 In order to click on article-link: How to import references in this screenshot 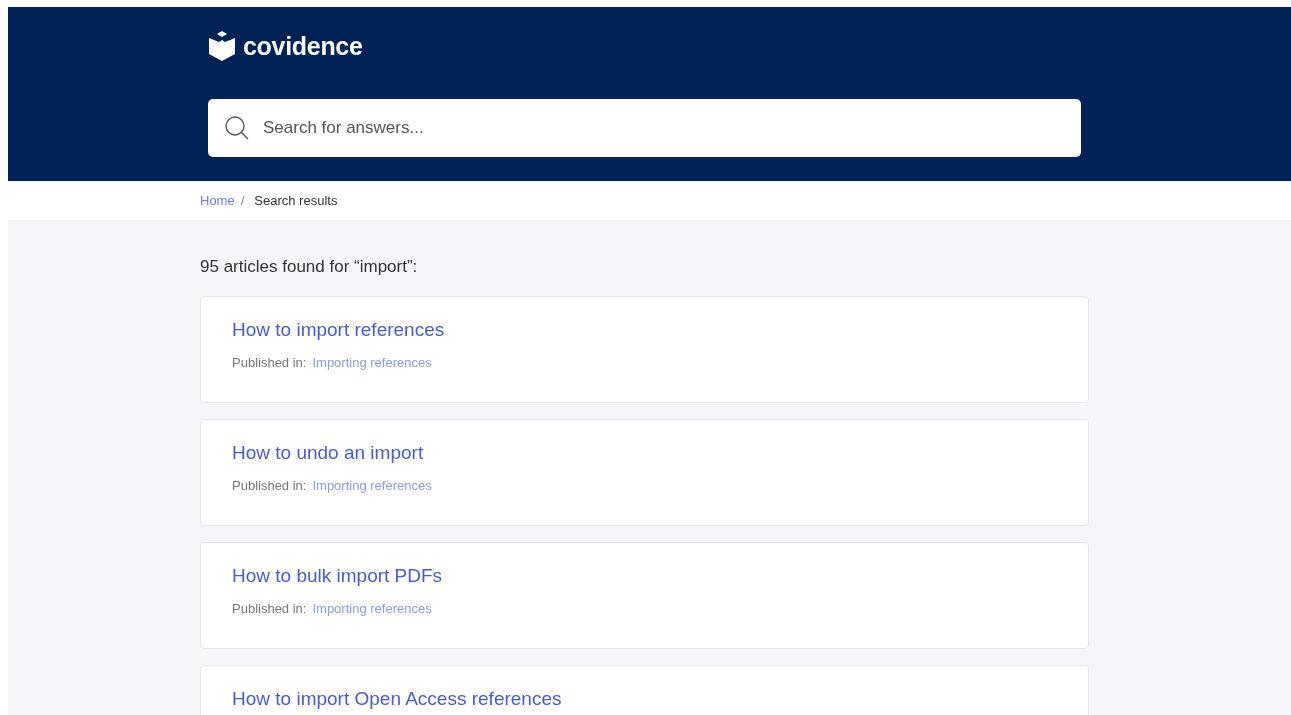, I will do `click(338, 330)`.